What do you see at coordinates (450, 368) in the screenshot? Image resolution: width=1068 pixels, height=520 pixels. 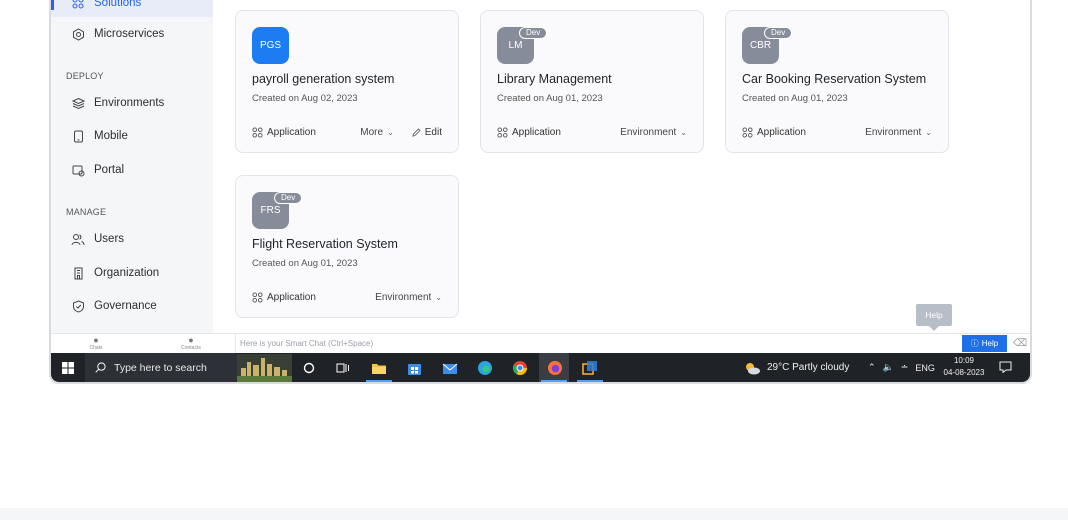 I see `mail-icon` at bounding box center [450, 368].